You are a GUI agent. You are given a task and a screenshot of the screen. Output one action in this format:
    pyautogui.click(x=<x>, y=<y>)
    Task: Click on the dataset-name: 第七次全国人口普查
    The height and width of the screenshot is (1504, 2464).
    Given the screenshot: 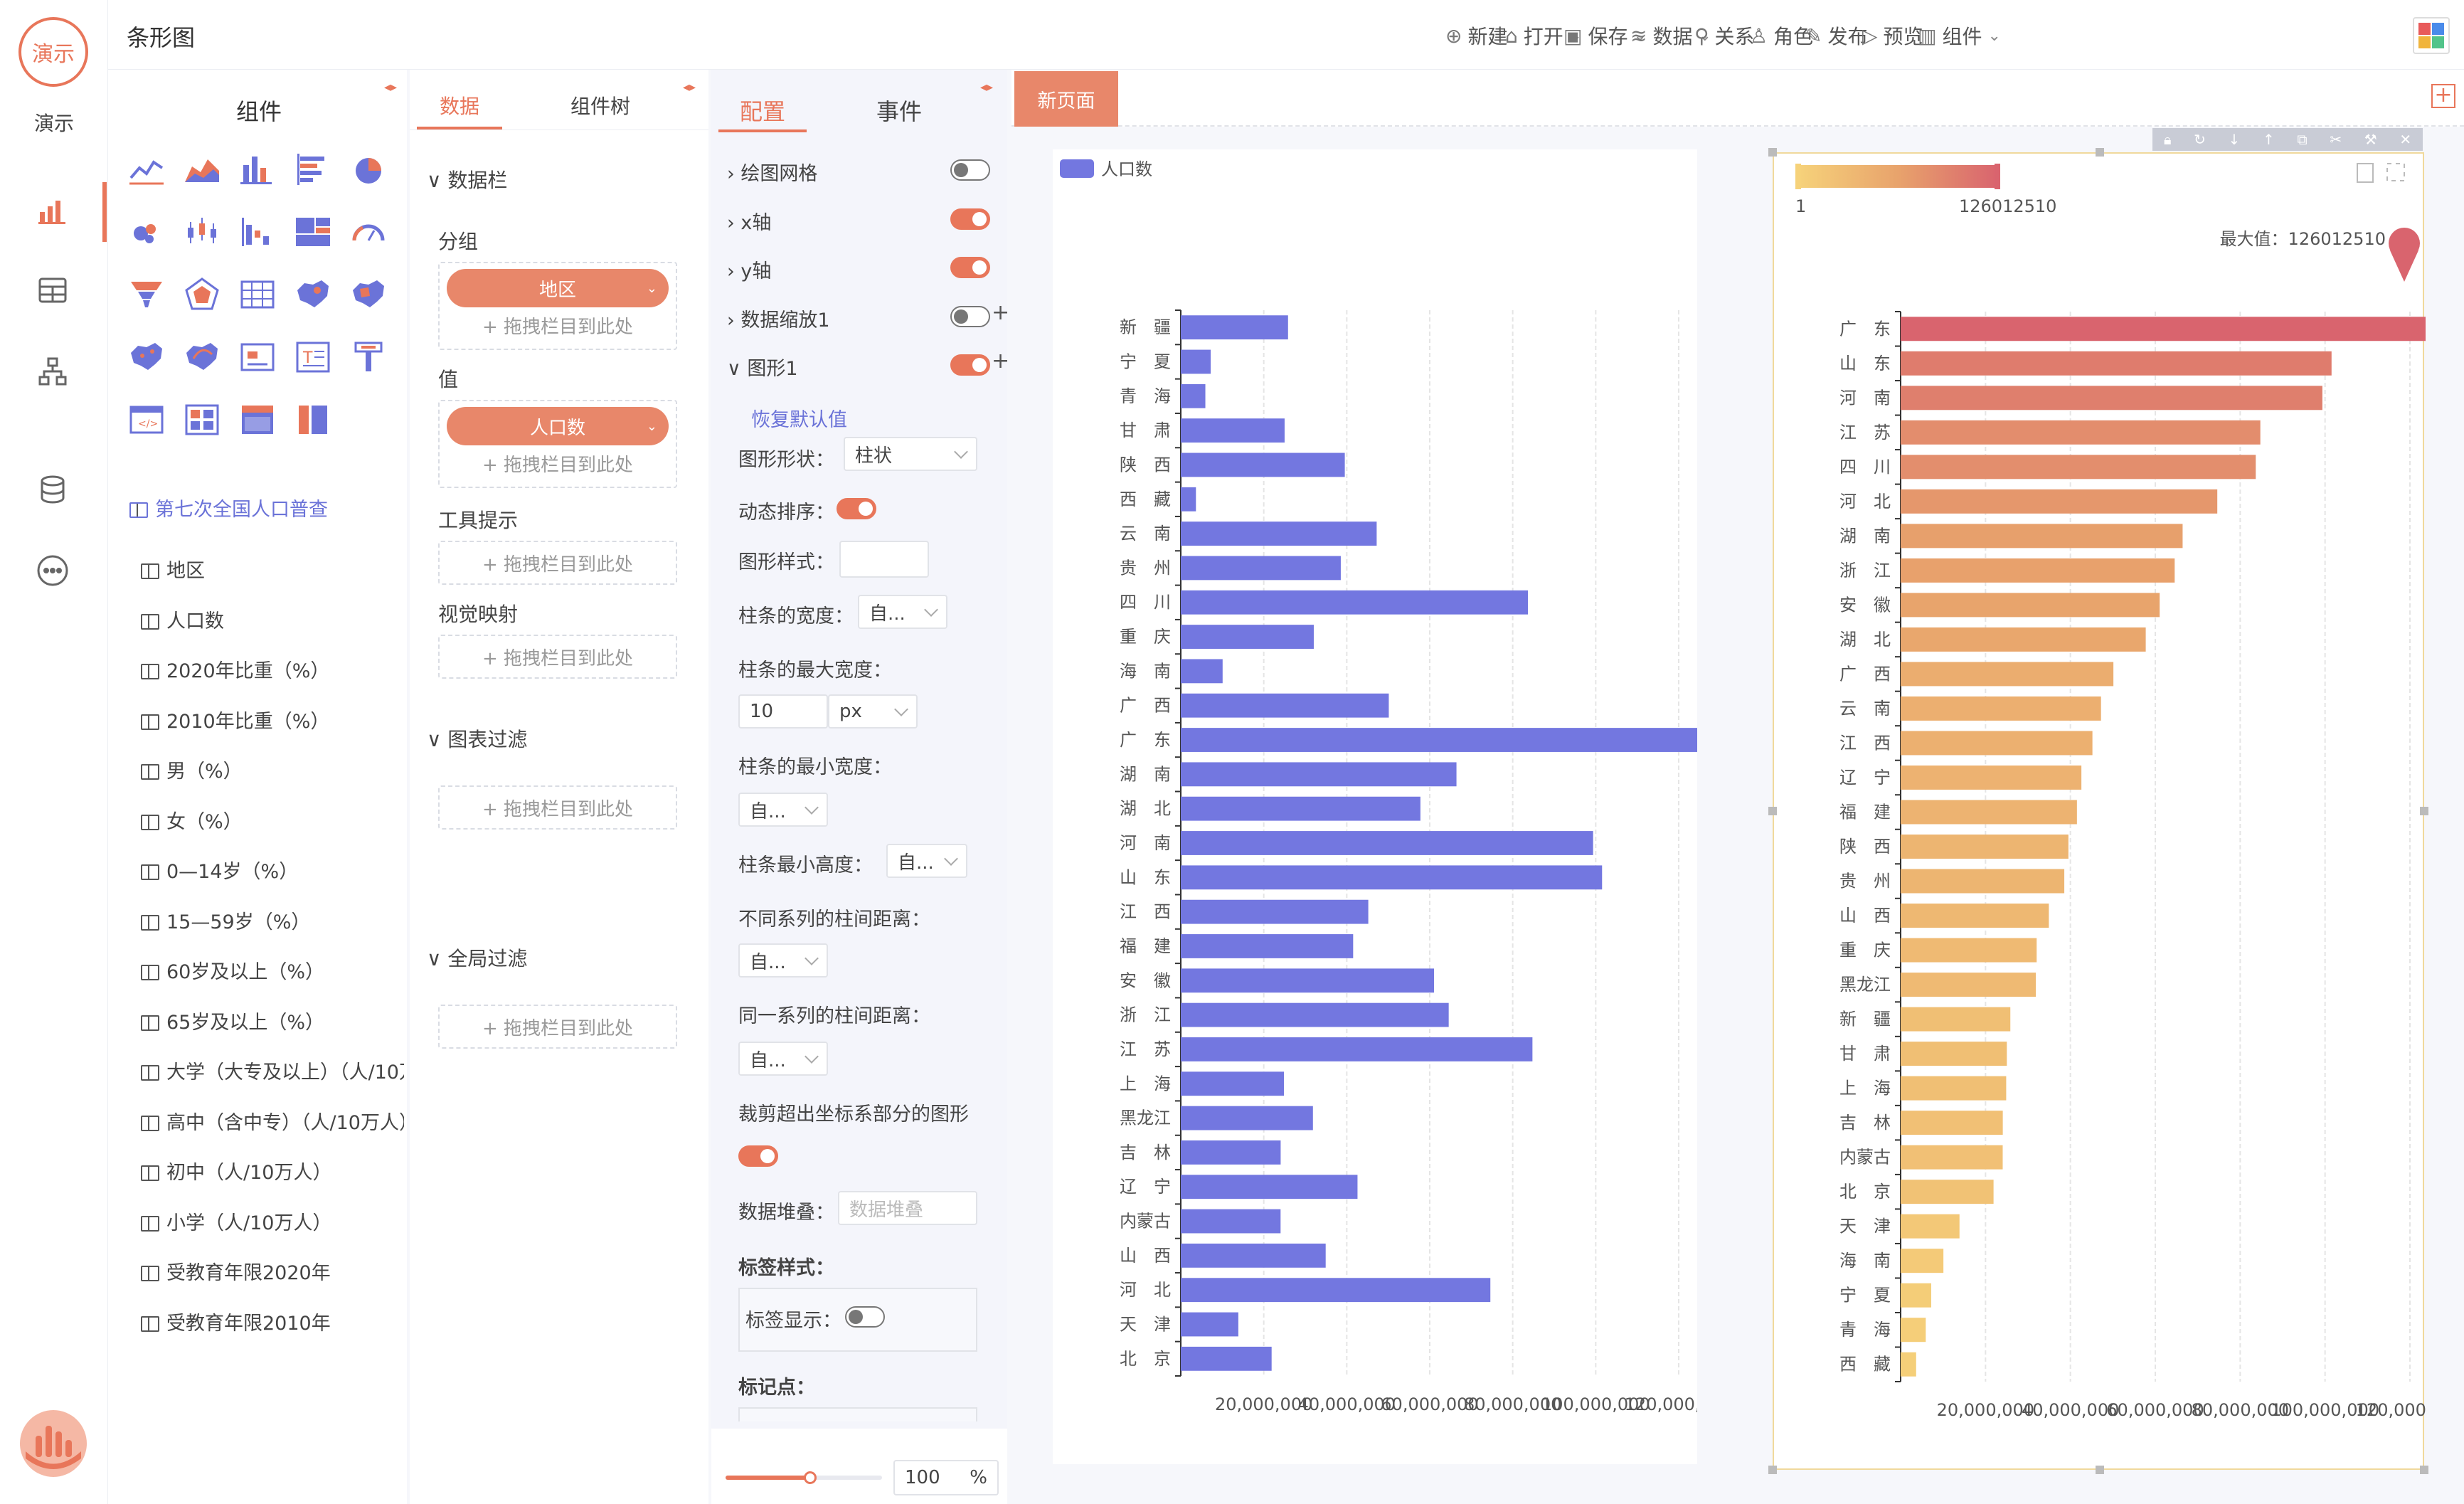 What is the action you would take?
    pyautogui.click(x=228, y=507)
    